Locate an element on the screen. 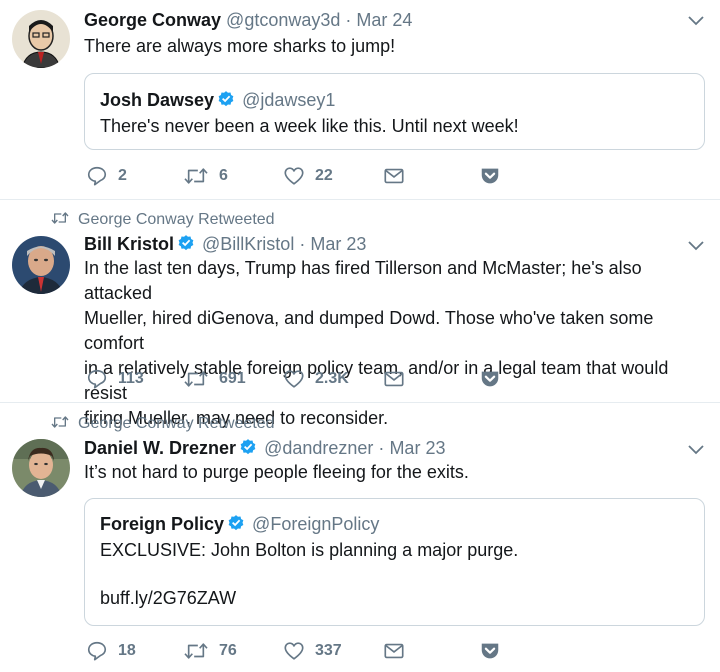 The height and width of the screenshot is (672, 720). reply-count: 18 is located at coordinates (127, 650).